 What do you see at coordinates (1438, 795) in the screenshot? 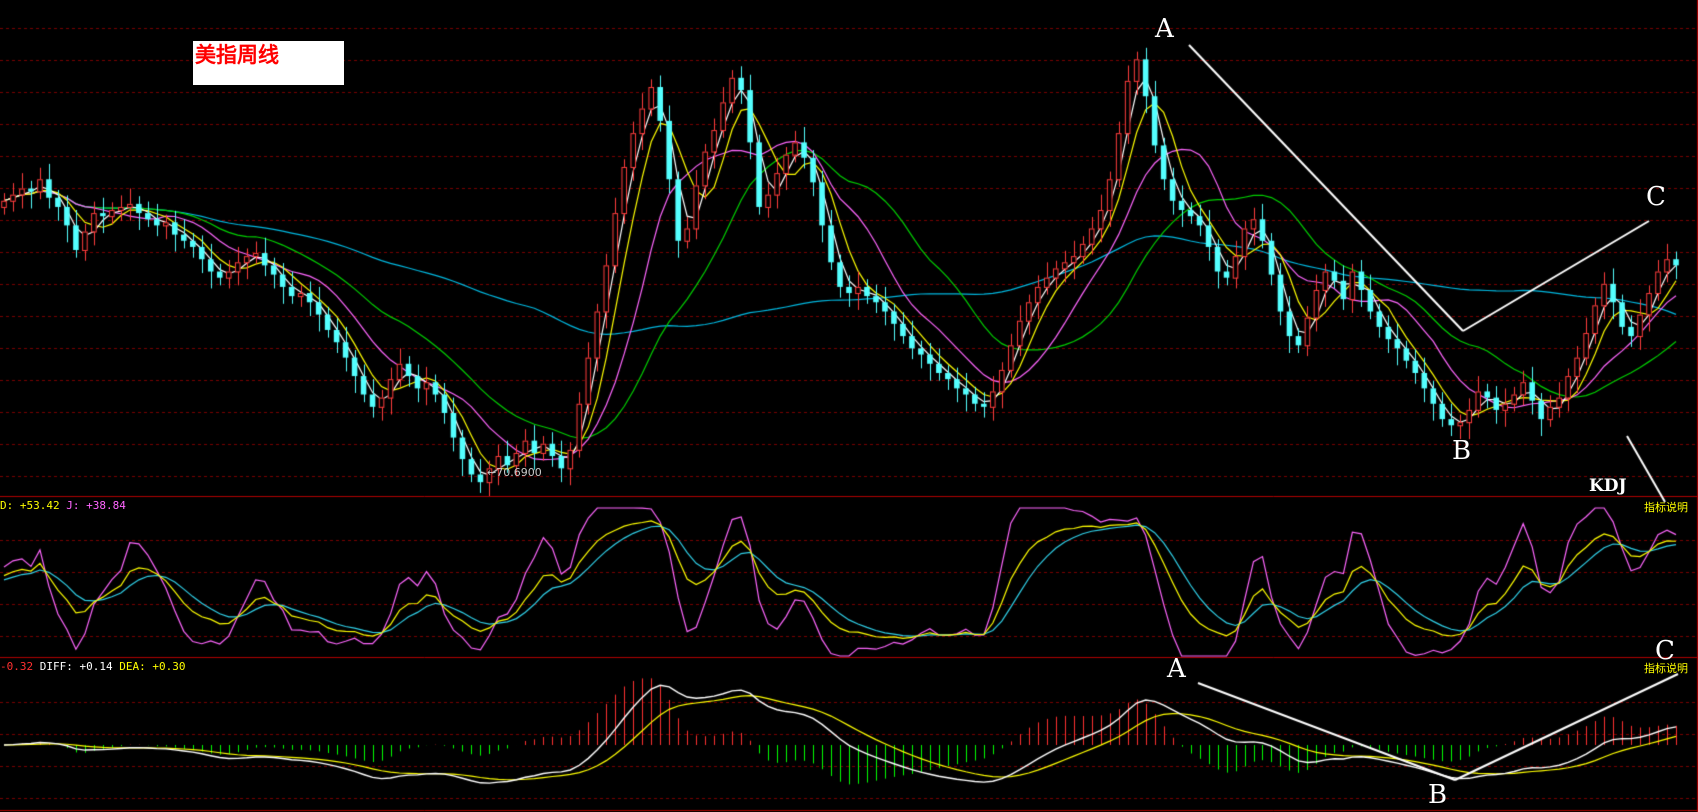
I see `macd-point-b-label: B` at bounding box center [1438, 795].